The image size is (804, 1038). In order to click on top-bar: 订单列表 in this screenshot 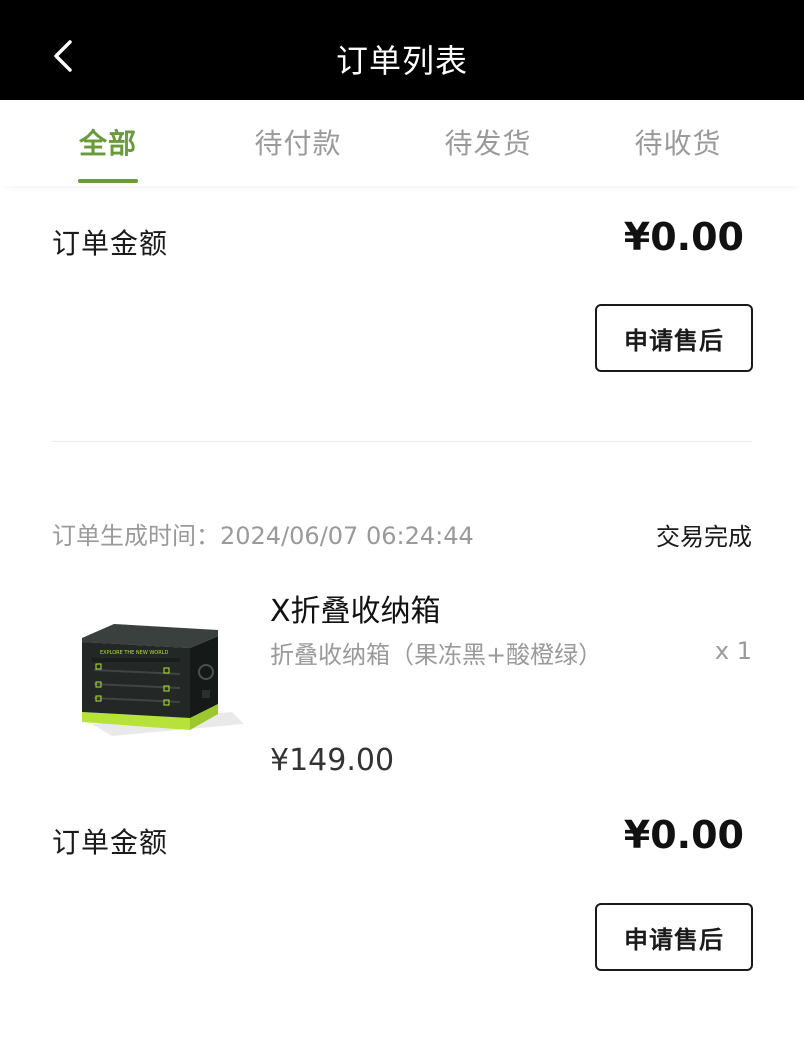, I will do `click(402, 50)`.